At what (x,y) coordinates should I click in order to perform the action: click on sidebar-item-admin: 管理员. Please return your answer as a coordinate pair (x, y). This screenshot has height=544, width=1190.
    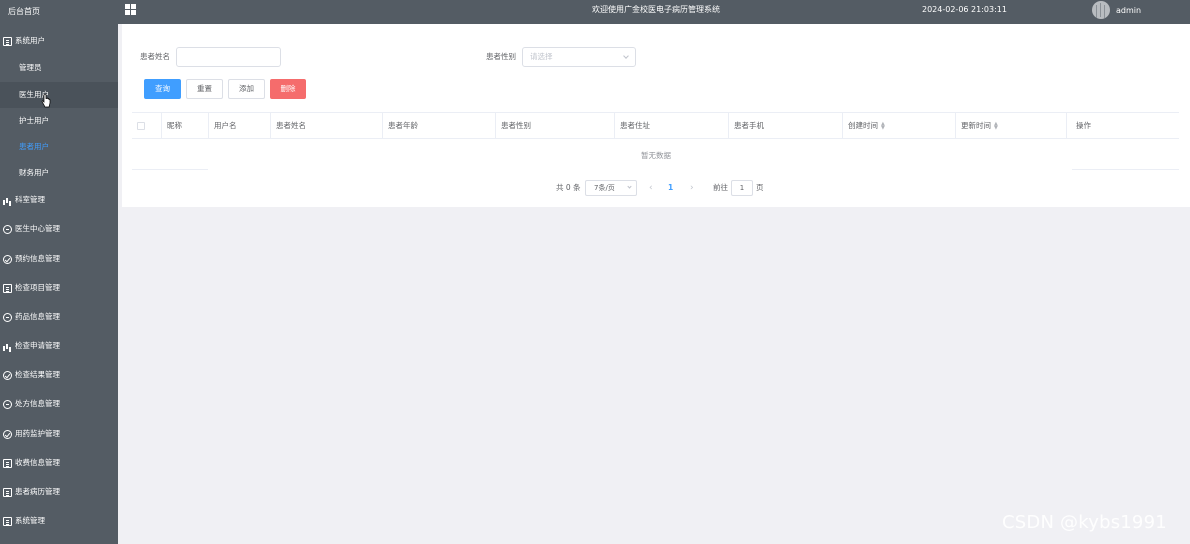
    Looking at the image, I should click on (59, 68).